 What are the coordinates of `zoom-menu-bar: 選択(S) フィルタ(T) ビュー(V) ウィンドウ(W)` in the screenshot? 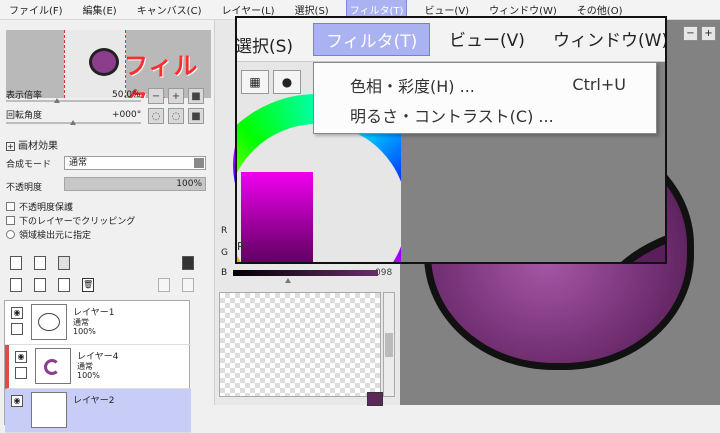 It's located at (450, 40).